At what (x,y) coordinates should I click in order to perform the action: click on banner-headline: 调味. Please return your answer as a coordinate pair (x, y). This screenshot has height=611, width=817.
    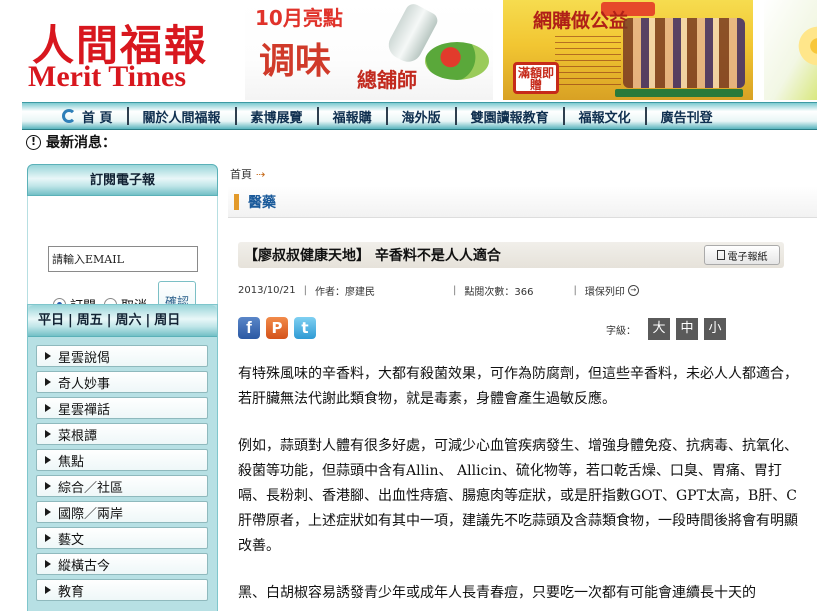
    Looking at the image, I should click on (295, 61).